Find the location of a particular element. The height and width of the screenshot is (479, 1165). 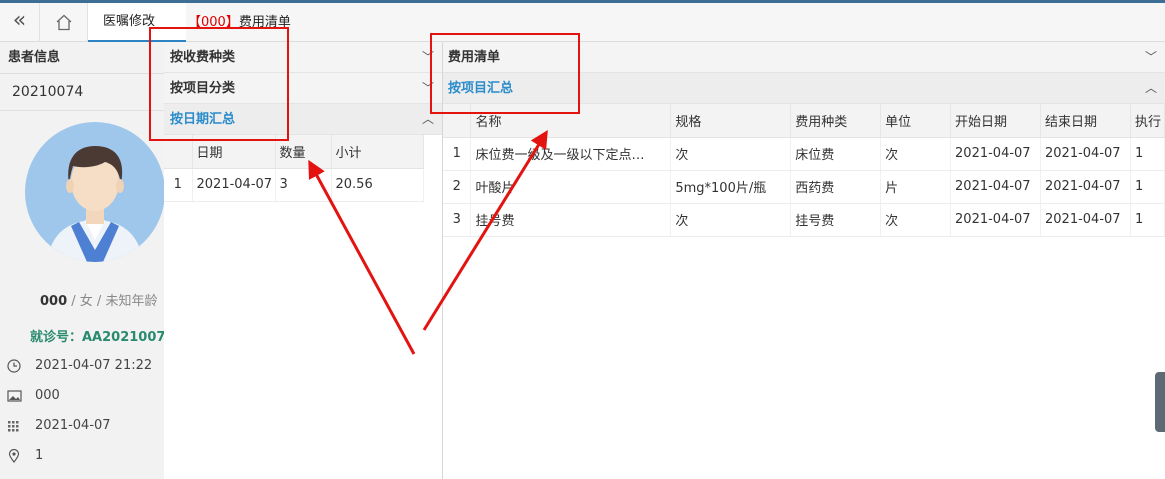

cell-spec: 5mg*100片/瓶 is located at coordinates (731, 187).